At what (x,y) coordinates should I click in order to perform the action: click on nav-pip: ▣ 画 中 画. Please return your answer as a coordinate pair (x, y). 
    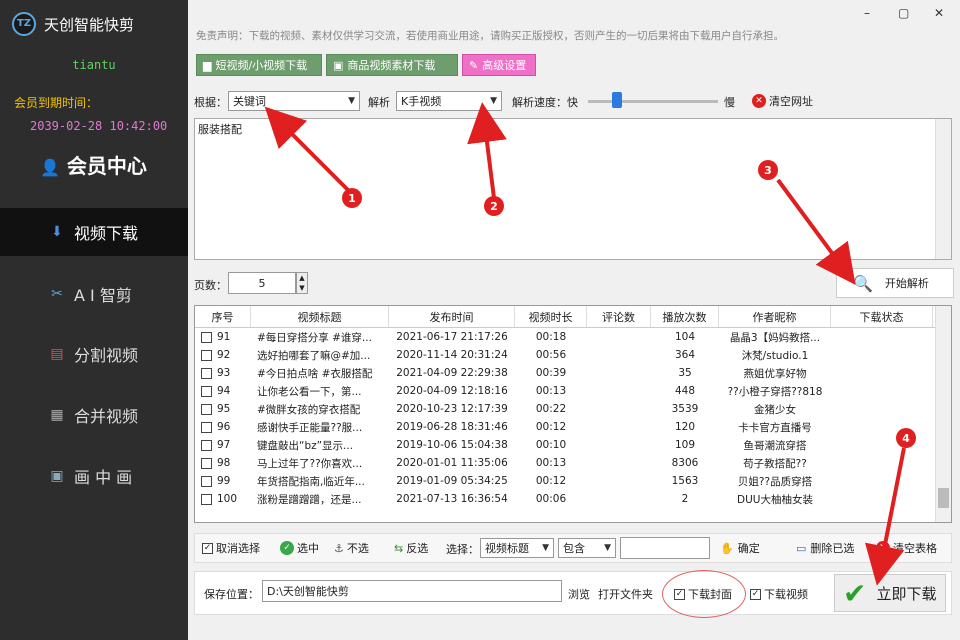
    Looking at the image, I should click on (94, 476).